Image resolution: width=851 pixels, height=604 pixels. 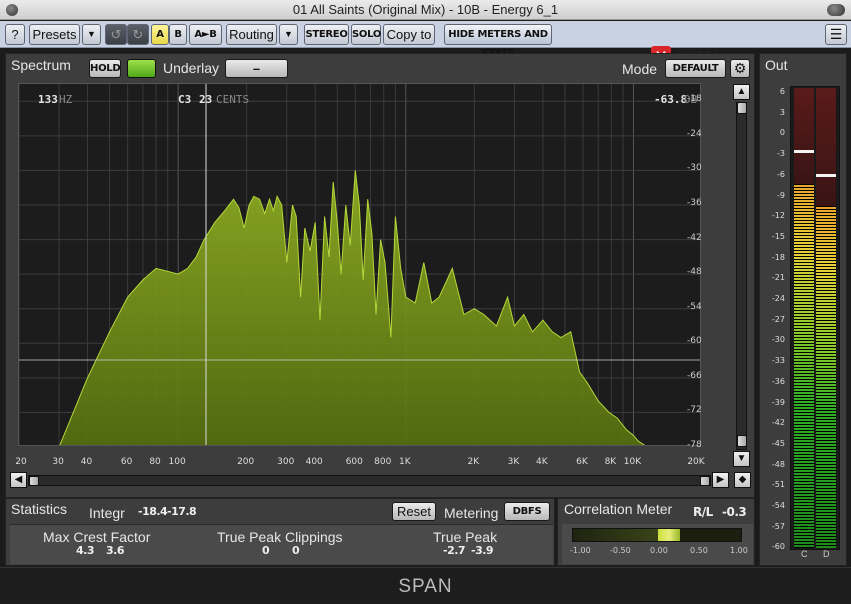 I want to click on mode-select: DEFAULT, so click(x=695, y=68).